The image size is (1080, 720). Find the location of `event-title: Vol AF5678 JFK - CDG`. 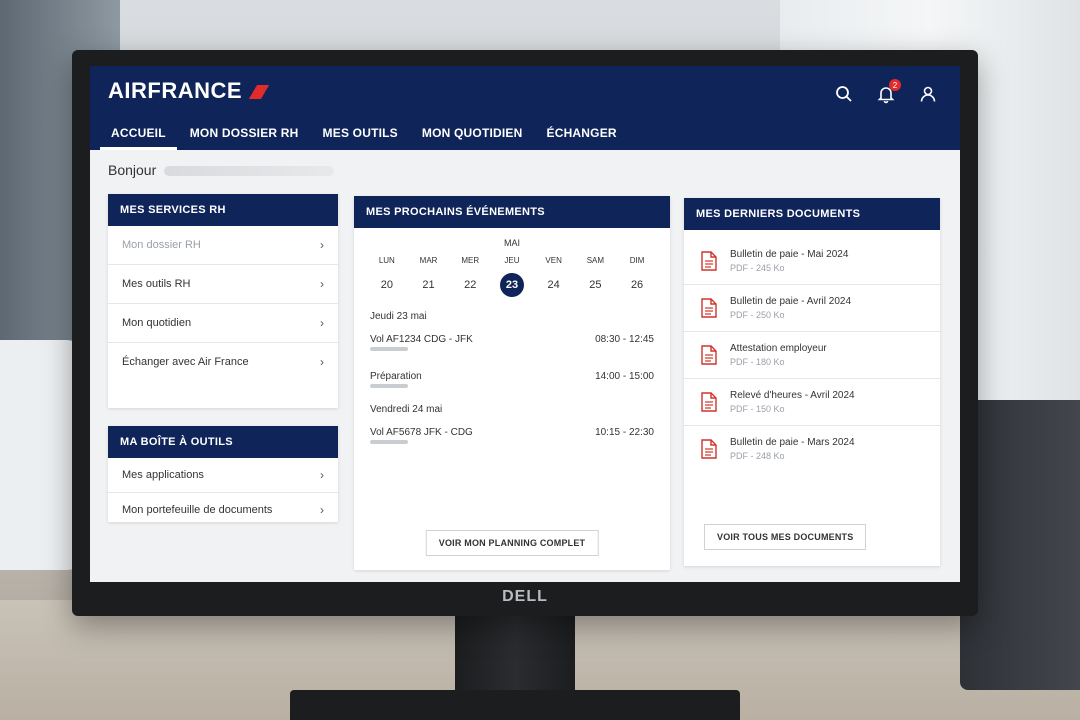

event-title: Vol AF5678 JFK - CDG is located at coordinates (421, 432).